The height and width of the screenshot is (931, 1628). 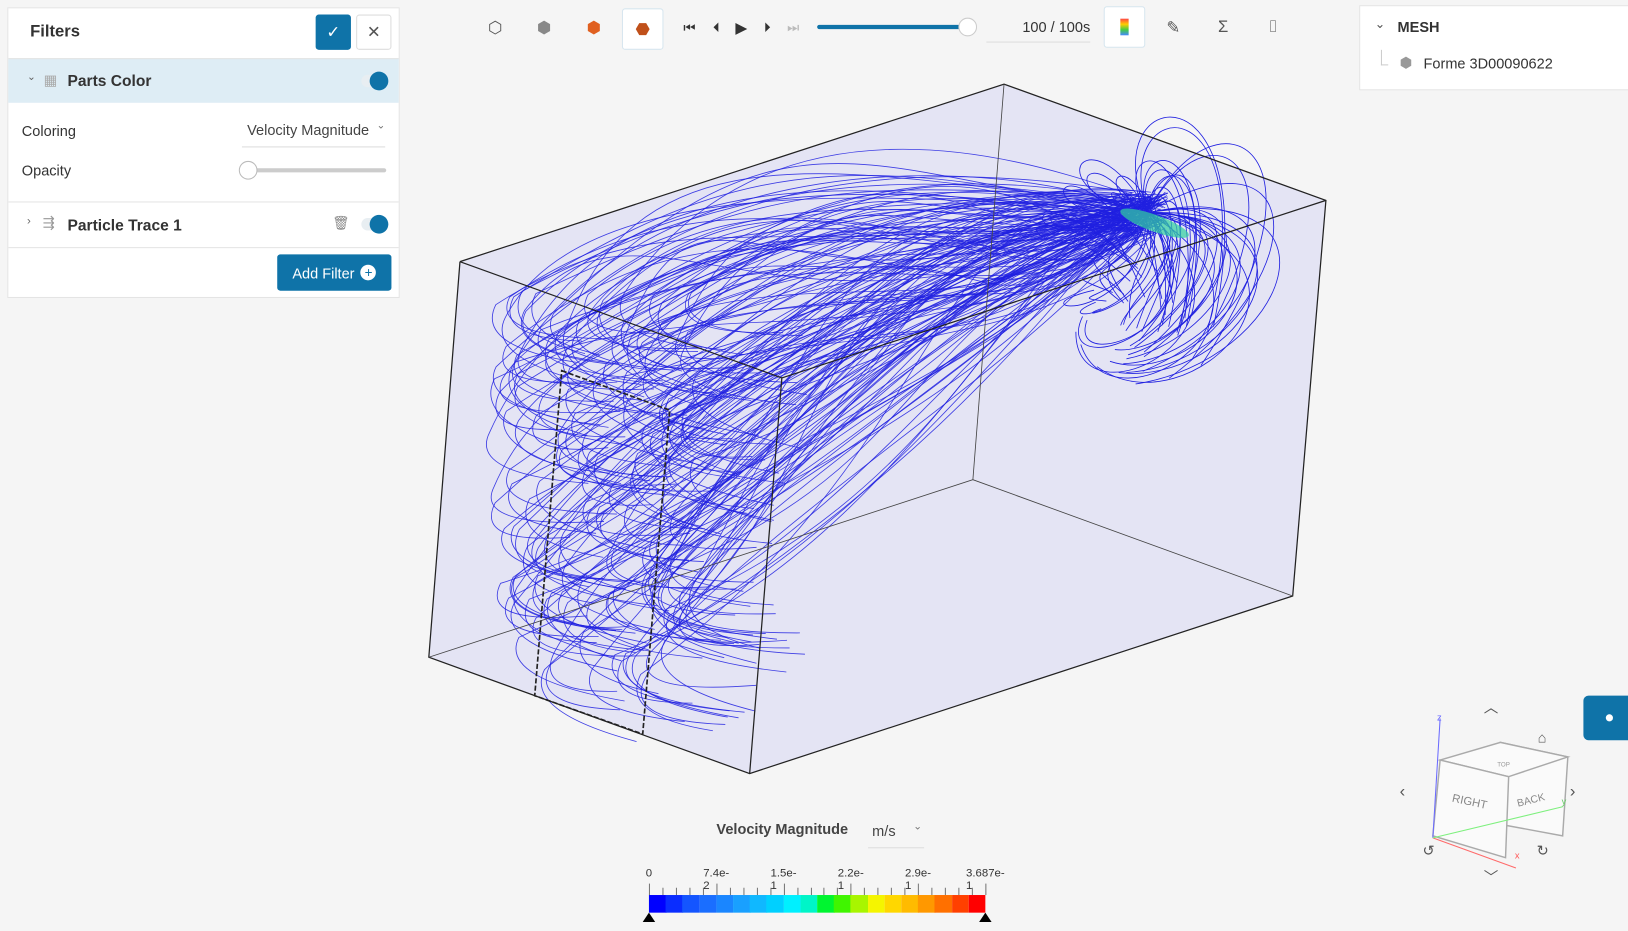 I want to click on coloring-select: Velocity Magnitude ⌄, so click(x=313, y=130).